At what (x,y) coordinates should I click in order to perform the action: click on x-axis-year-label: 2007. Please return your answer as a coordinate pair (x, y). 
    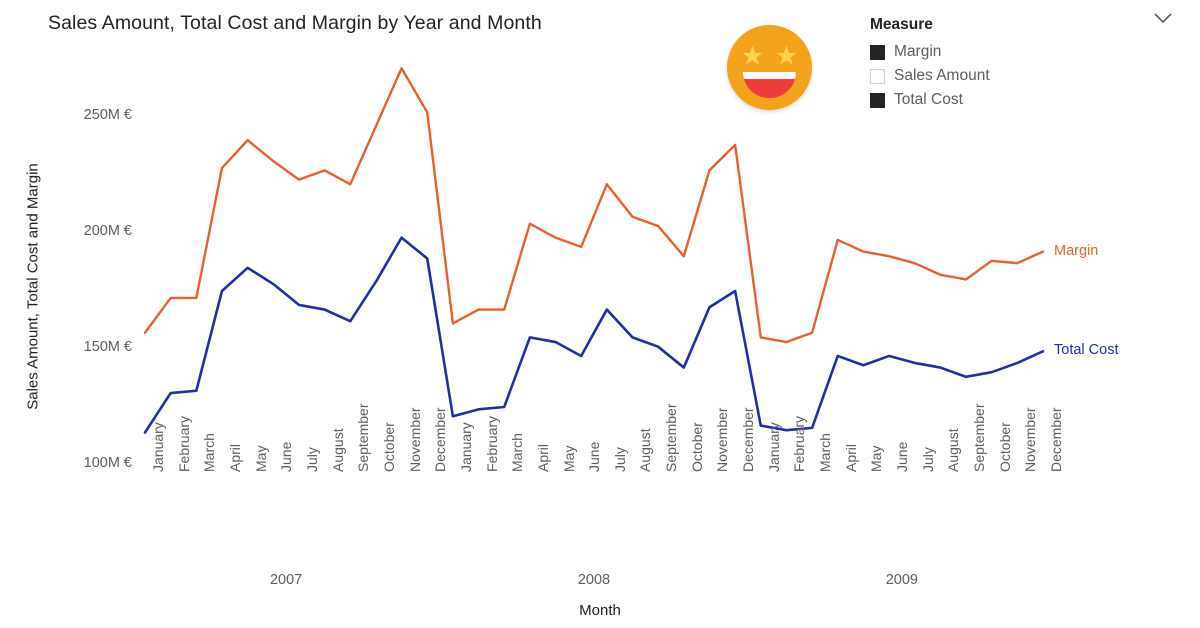
    Looking at the image, I should click on (286, 580).